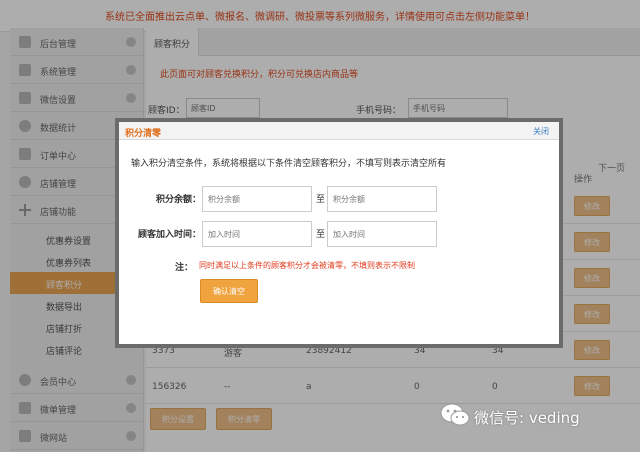  What do you see at coordinates (143, 134) in the screenshot?
I see `dialog-title: 积分清零` at bounding box center [143, 134].